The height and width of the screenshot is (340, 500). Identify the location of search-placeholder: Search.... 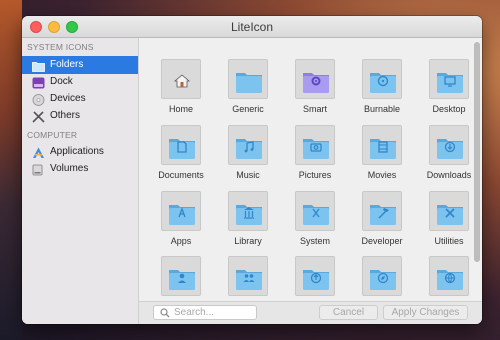
(194, 312).